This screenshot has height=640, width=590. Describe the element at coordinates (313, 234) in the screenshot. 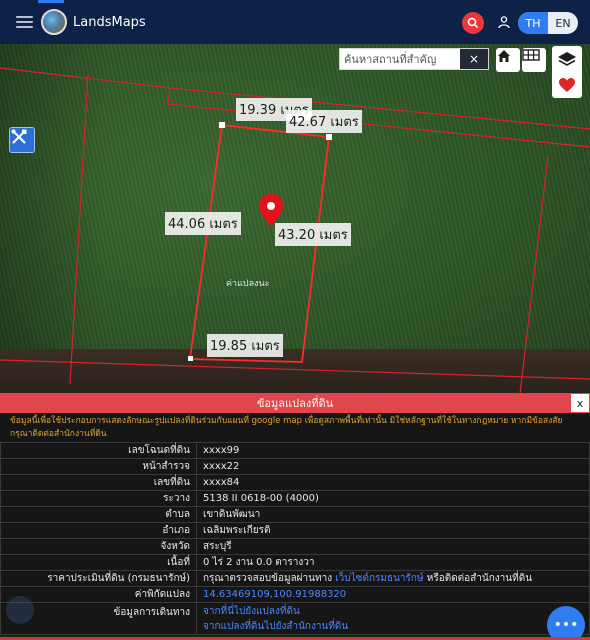

I see `measure-right: 43.20 เมตร` at that location.